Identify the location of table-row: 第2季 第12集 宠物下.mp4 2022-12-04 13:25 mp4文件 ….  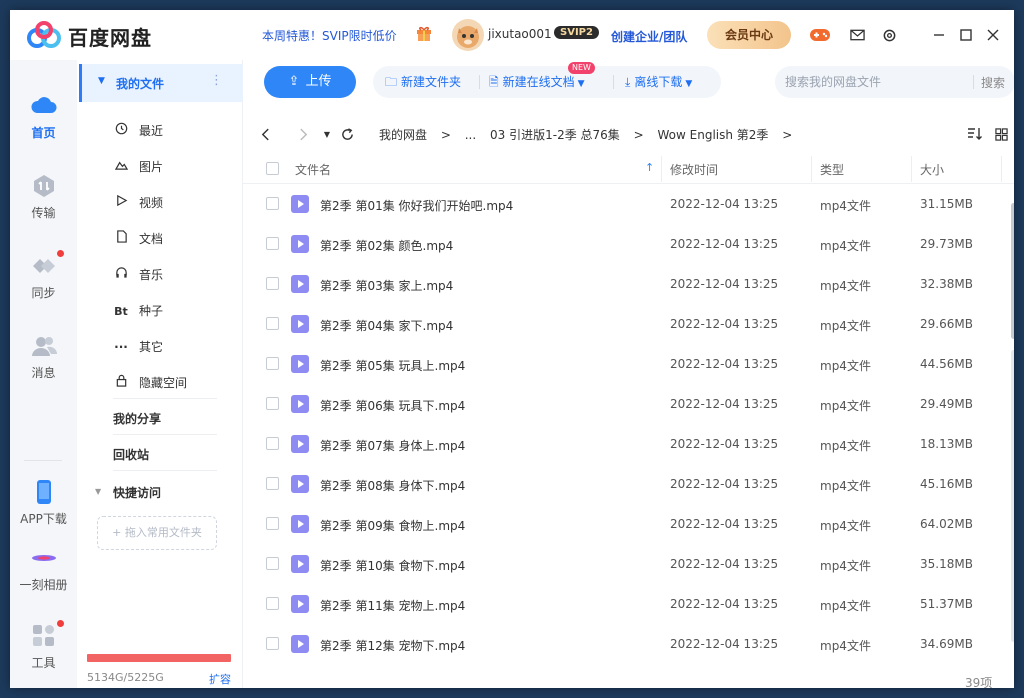
(623, 644).